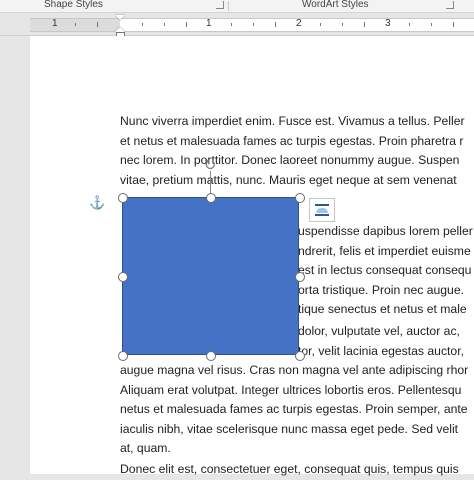 The height and width of the screenshot is (480, 474). Describe the element at coordinates (384, 250) in the screenshot. I see `text-line: ndrerit, felis et imperdiet euisme` at that location.